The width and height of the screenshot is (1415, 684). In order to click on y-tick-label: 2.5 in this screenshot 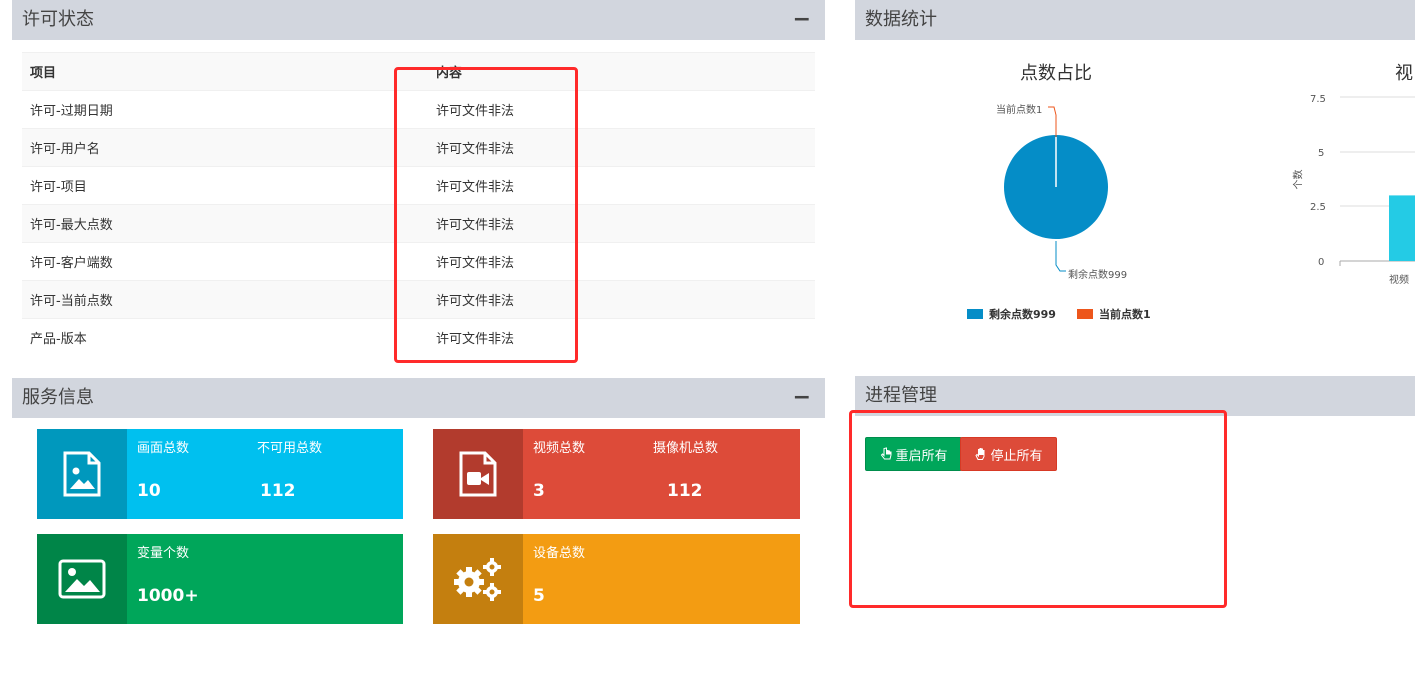, I will do `click(1318, 207)`.